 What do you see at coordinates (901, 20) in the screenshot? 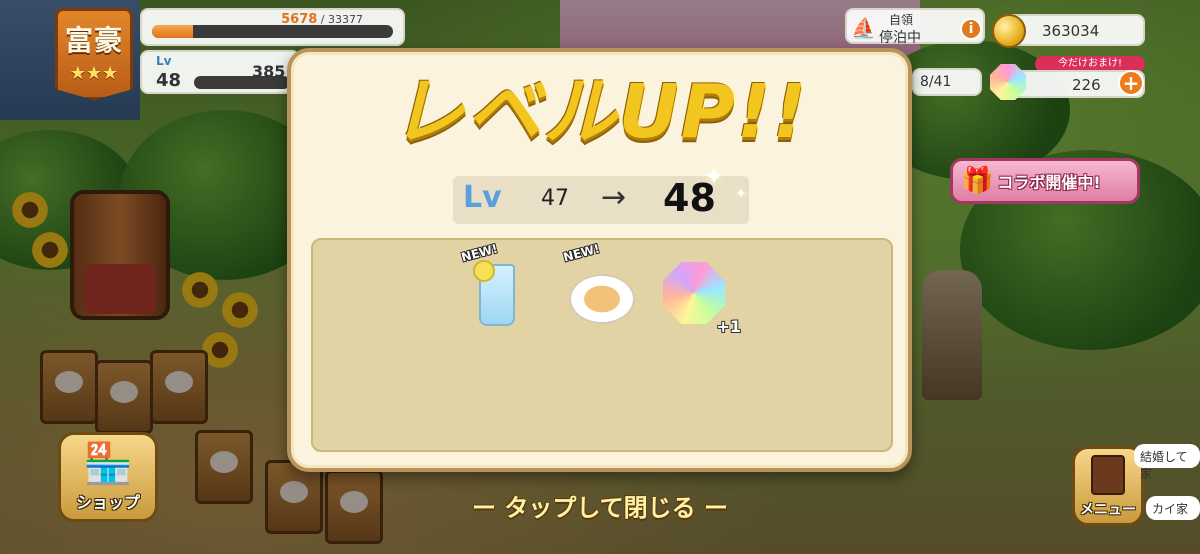
I see `port-title: 自領` at bounding box center [901, 20].